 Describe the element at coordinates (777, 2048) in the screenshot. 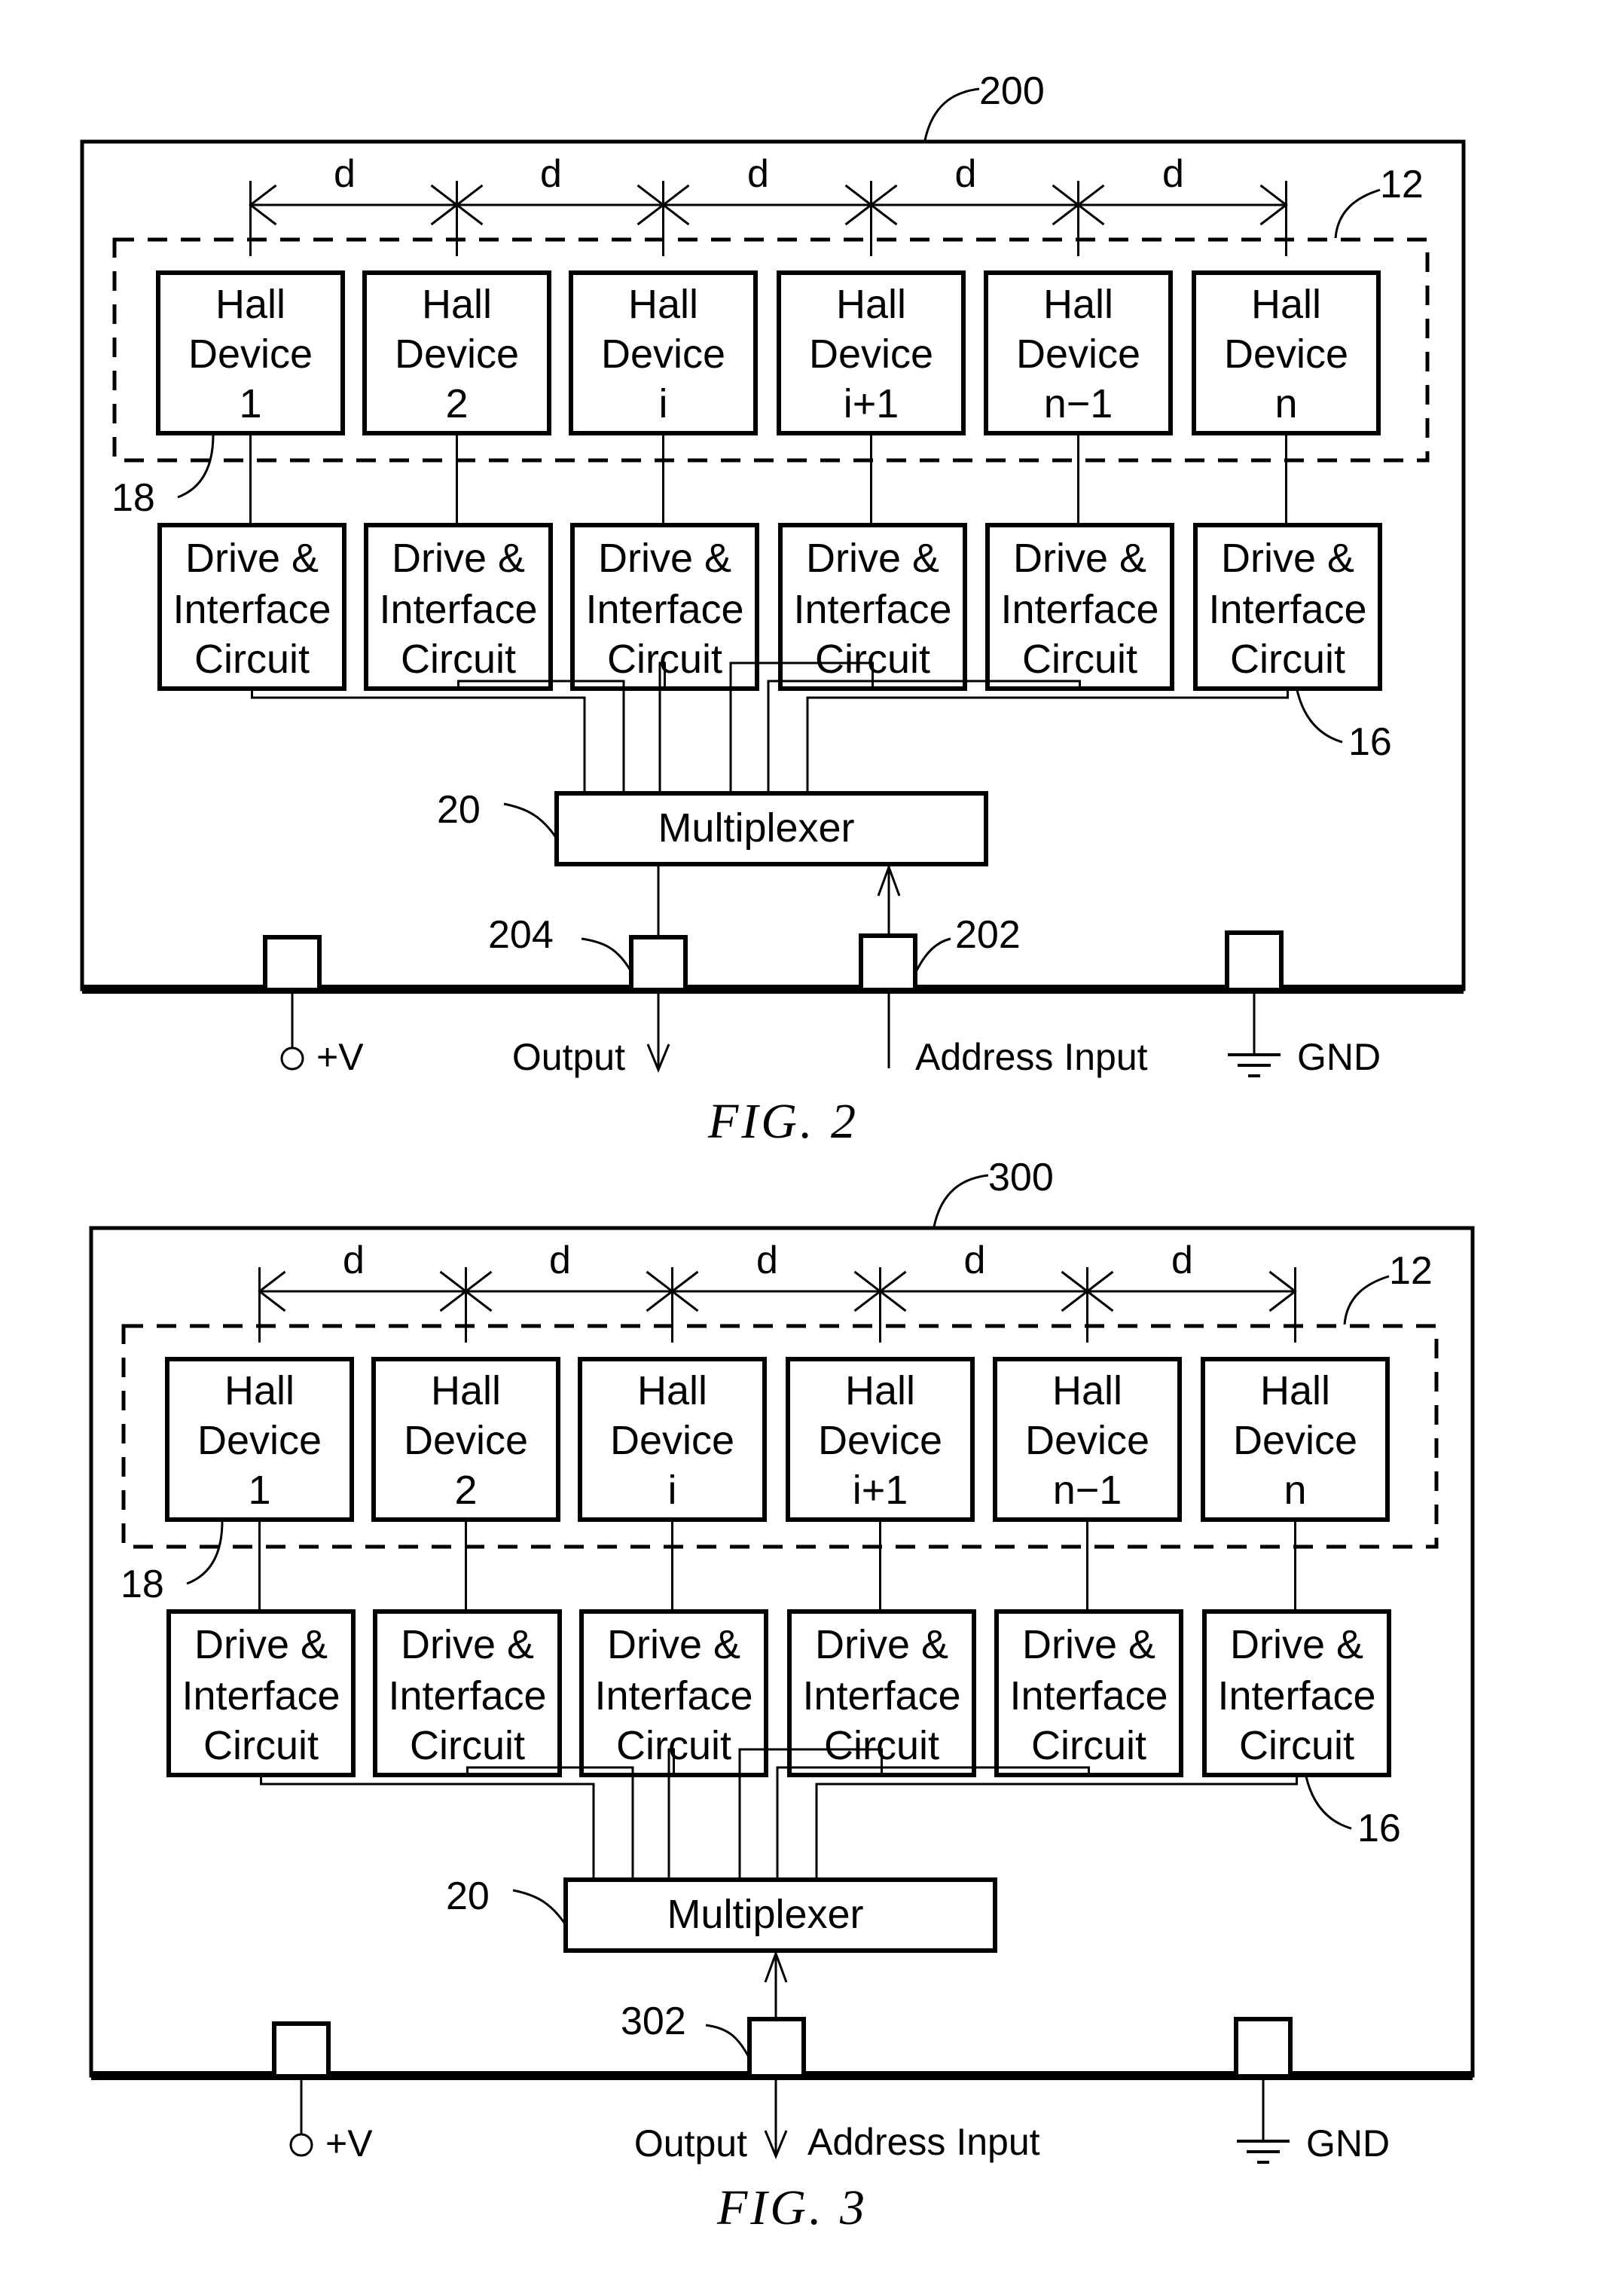

I see `shared-io-pin` at that location.